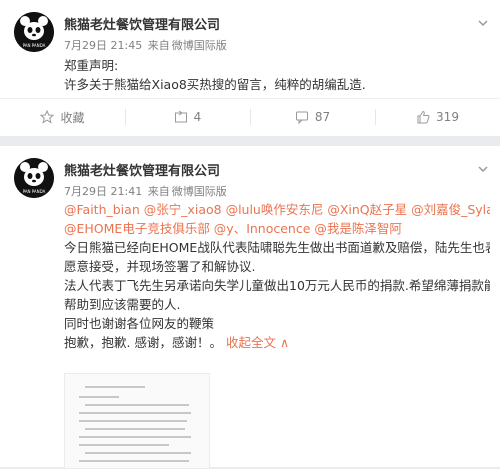 The width and height of the screenshot is (500, 469). What do you see at coordinates (139, 323) in the screenshot?
I see `post-line: 同时也谢谢各位网友的鞭策` at bounding box center [139, 323].